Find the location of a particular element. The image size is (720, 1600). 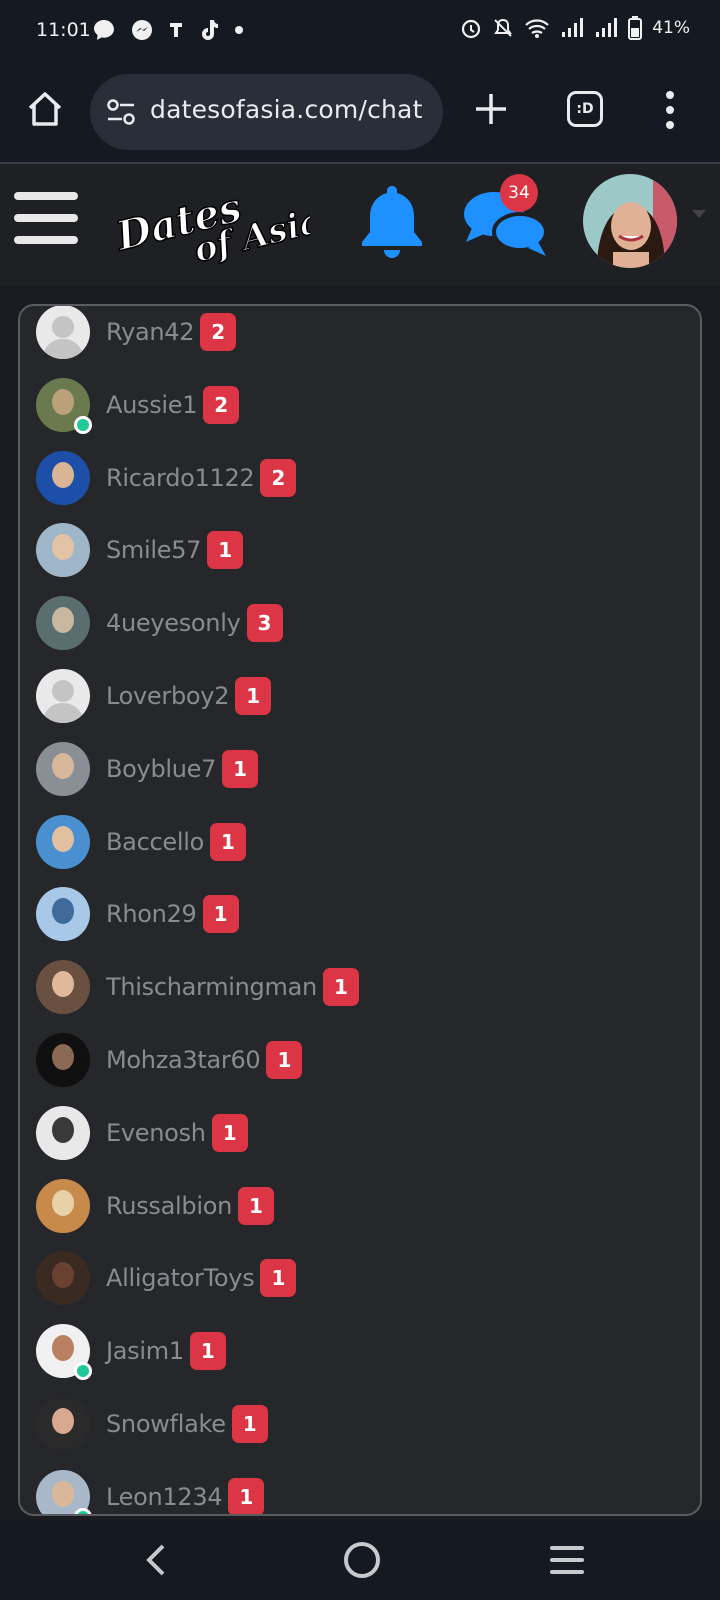

chat-username: Ryan42 is located at coordinates (150, 332).